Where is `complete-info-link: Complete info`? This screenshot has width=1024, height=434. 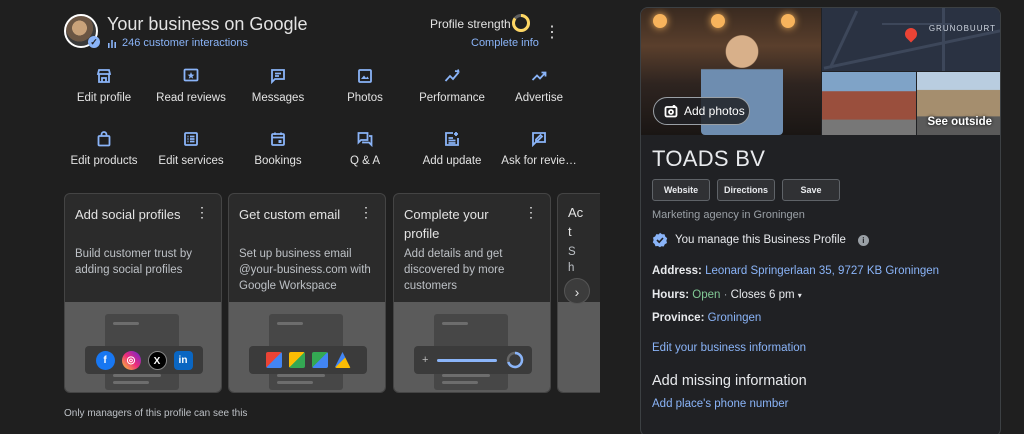
complete-info-link: Complete info is located at coordinates (505, 43).